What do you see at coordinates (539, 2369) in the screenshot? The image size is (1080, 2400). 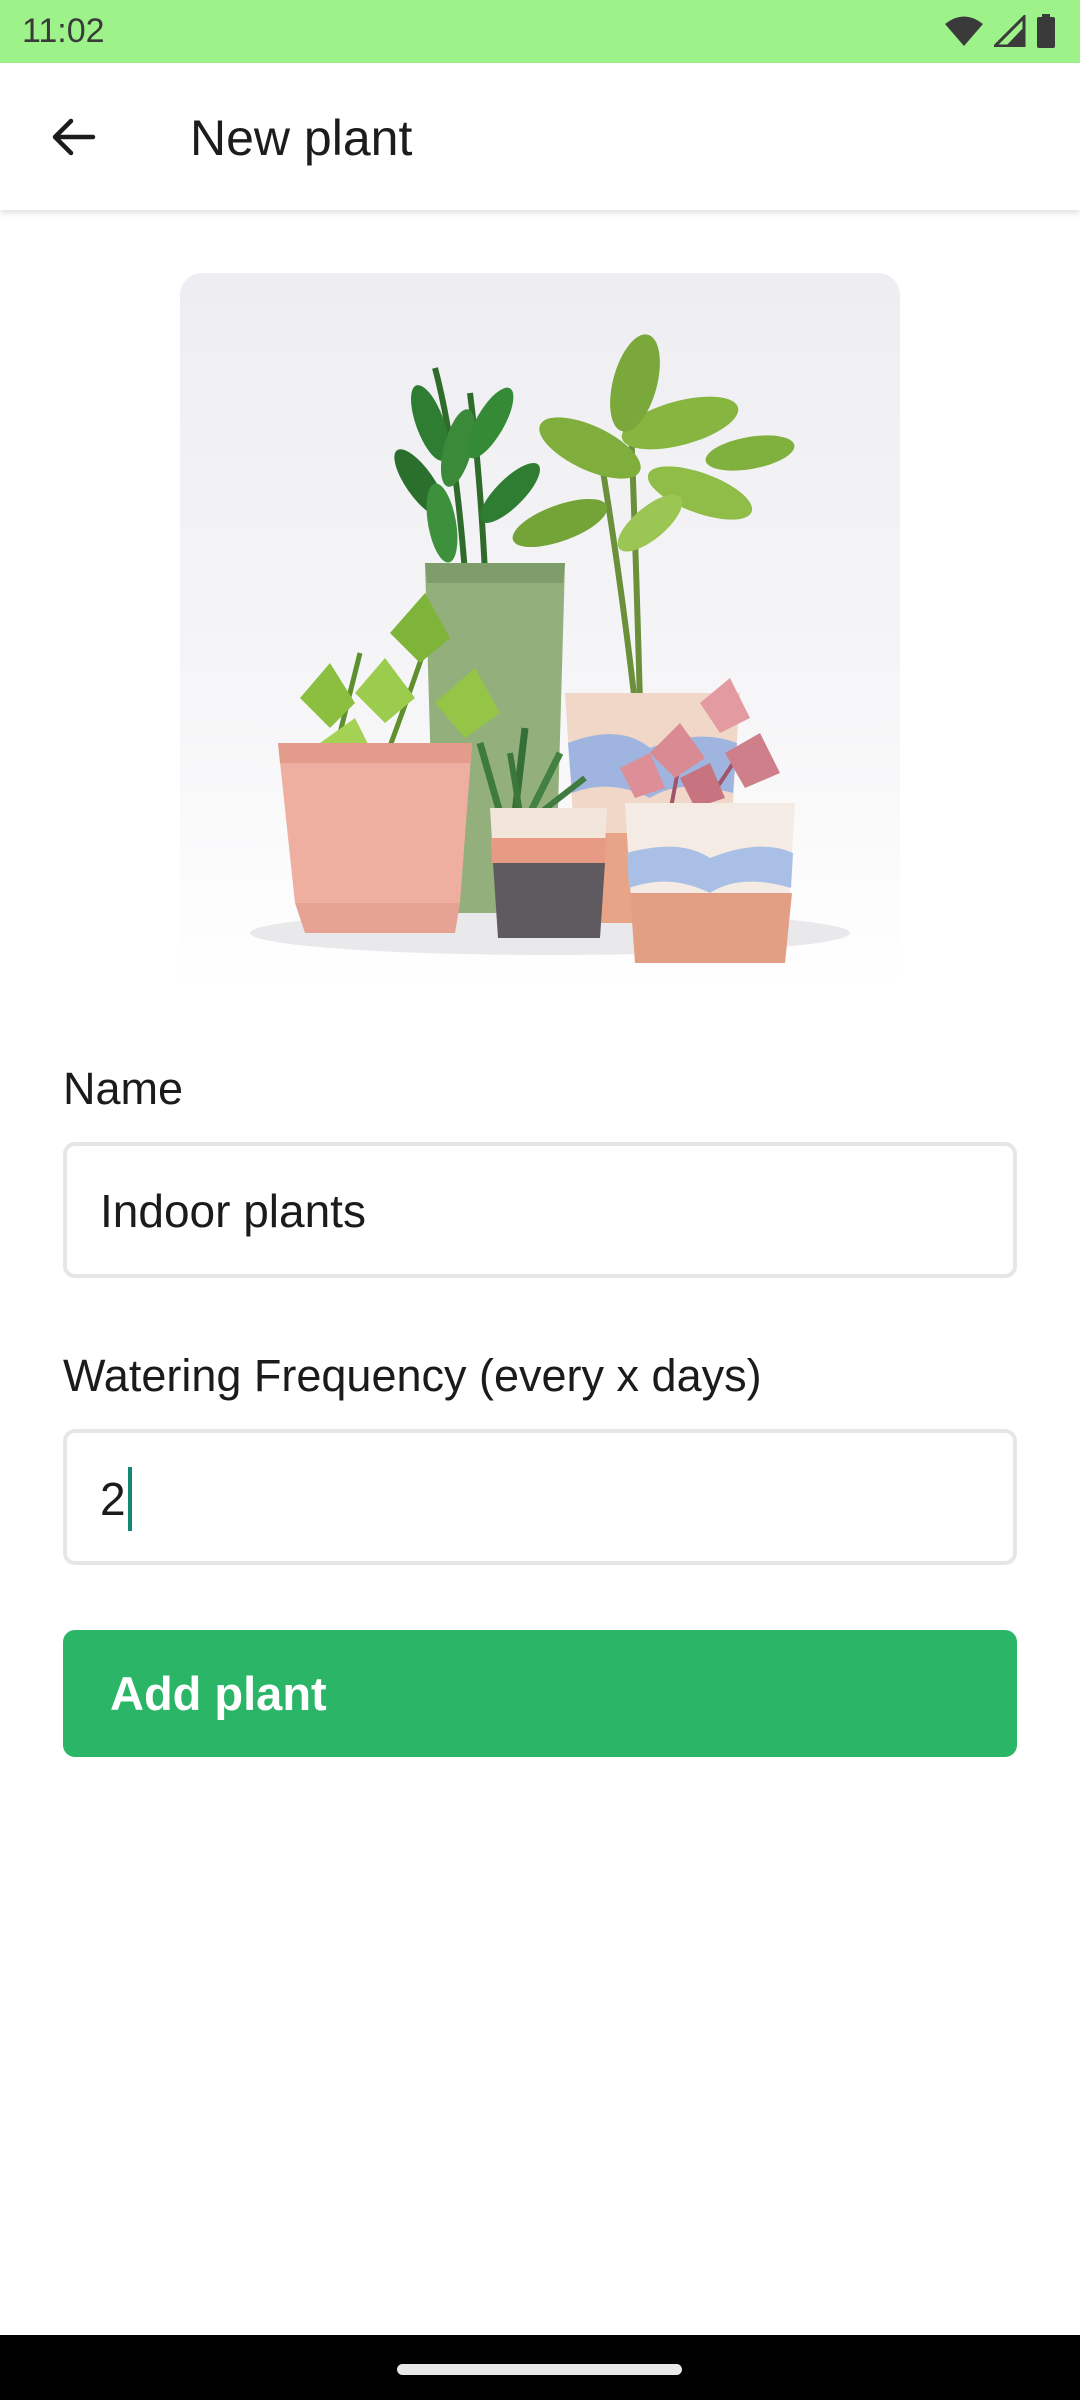 I see `home-indicator` at bounding box center [539, 2369].